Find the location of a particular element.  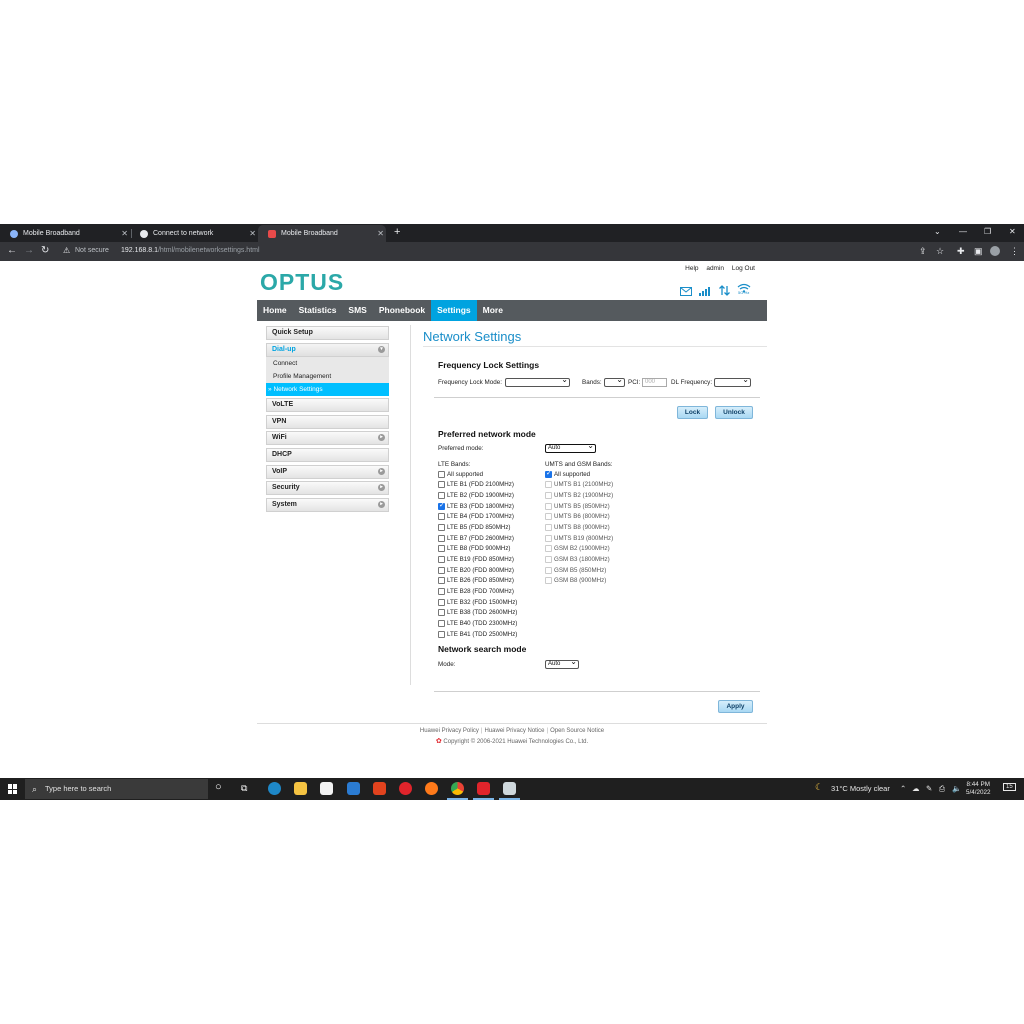

privacy-policy-link: Huawei Privacy Policy is located at coordinates (449, 731).